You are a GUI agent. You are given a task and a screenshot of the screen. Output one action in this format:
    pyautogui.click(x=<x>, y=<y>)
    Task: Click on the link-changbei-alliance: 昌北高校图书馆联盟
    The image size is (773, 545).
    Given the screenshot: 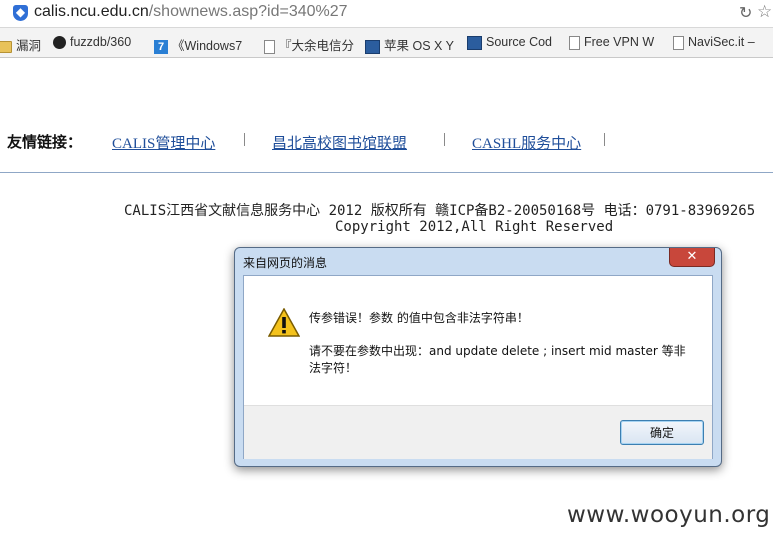 What is the action you would take?
    pyautogui.click(x=339, y=142)
    